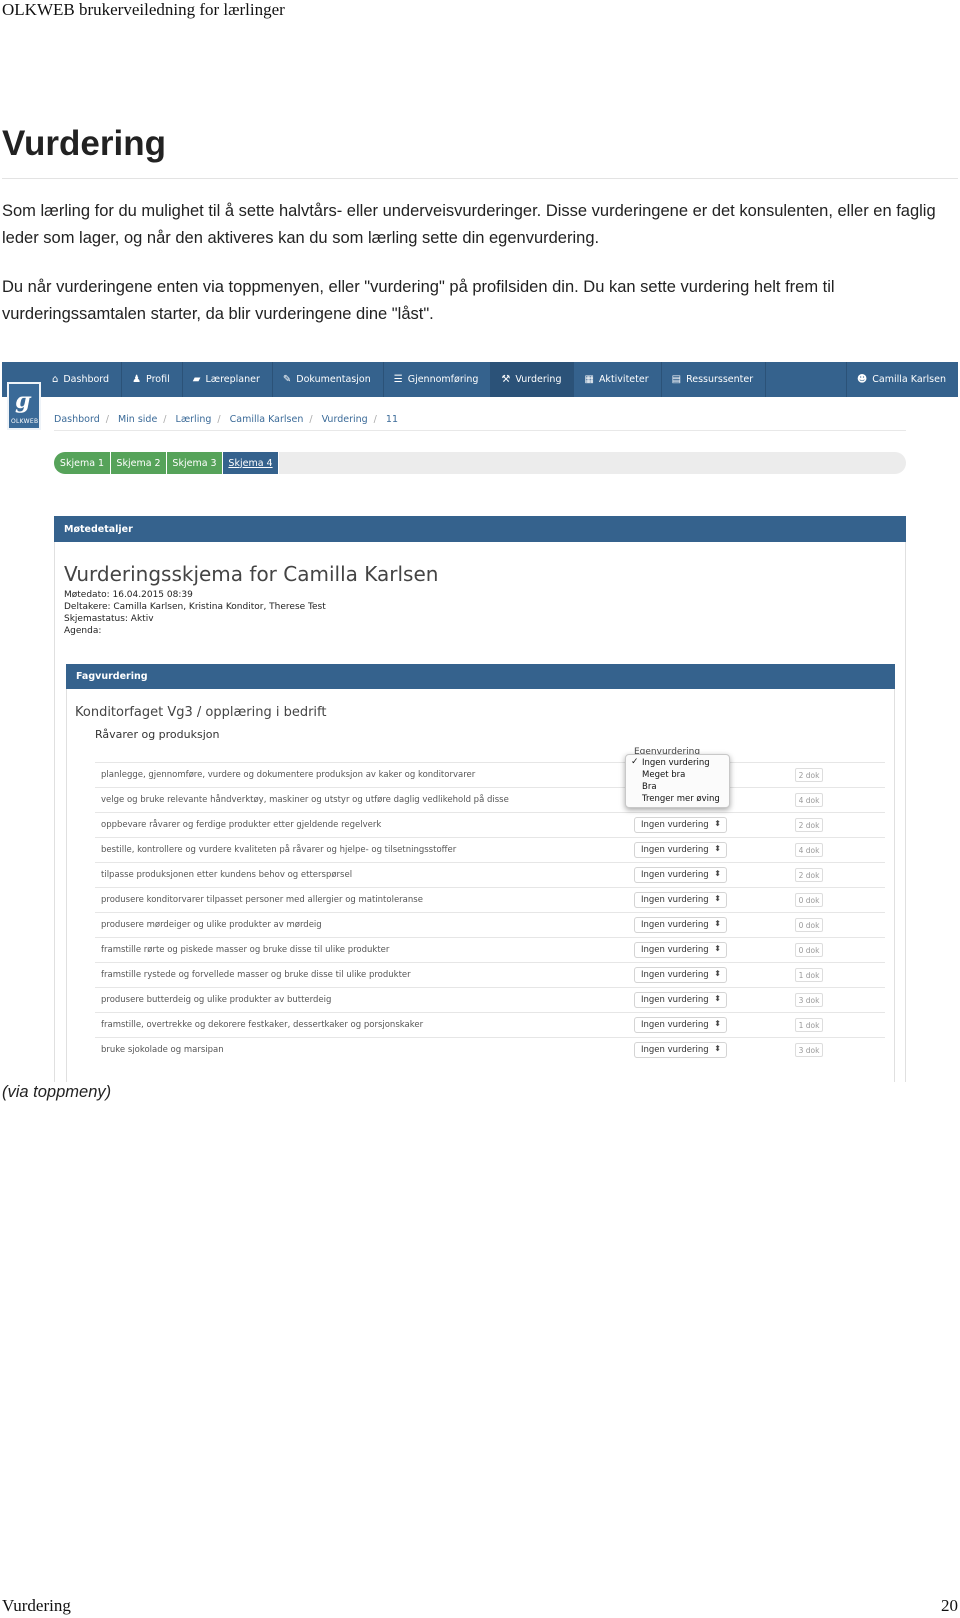 Image resolution: width=960 pixels, height=1618 pixels. I want to click on breadcrumb-laerling: Lærling, so click(194, 419).